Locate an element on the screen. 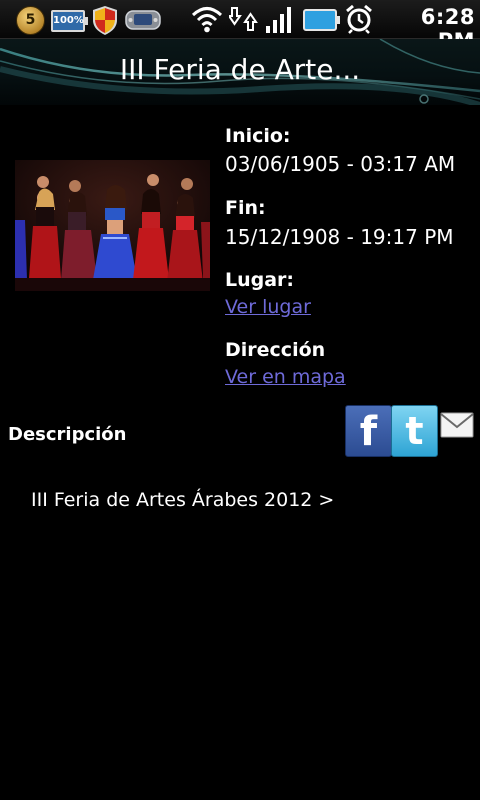 This screenshot has height=800, width=480. event-photo-dancers-image is located at coordinates (112, 225).